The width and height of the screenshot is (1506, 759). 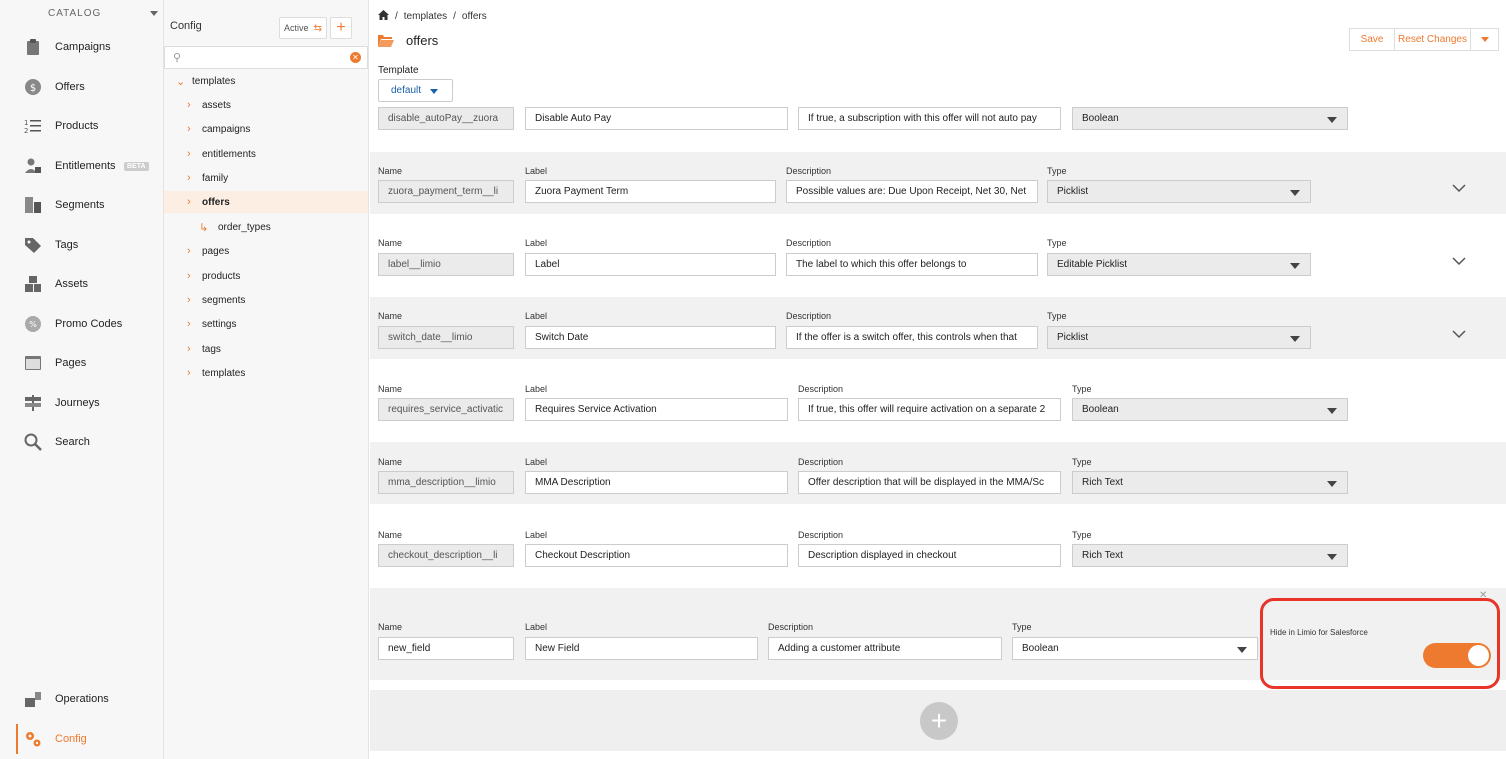 What do you see at coordinates (81, 166) in the screenshot?
I see `nav-item-entitlements: Entitlements BETA` at bounding box center [81, 166].